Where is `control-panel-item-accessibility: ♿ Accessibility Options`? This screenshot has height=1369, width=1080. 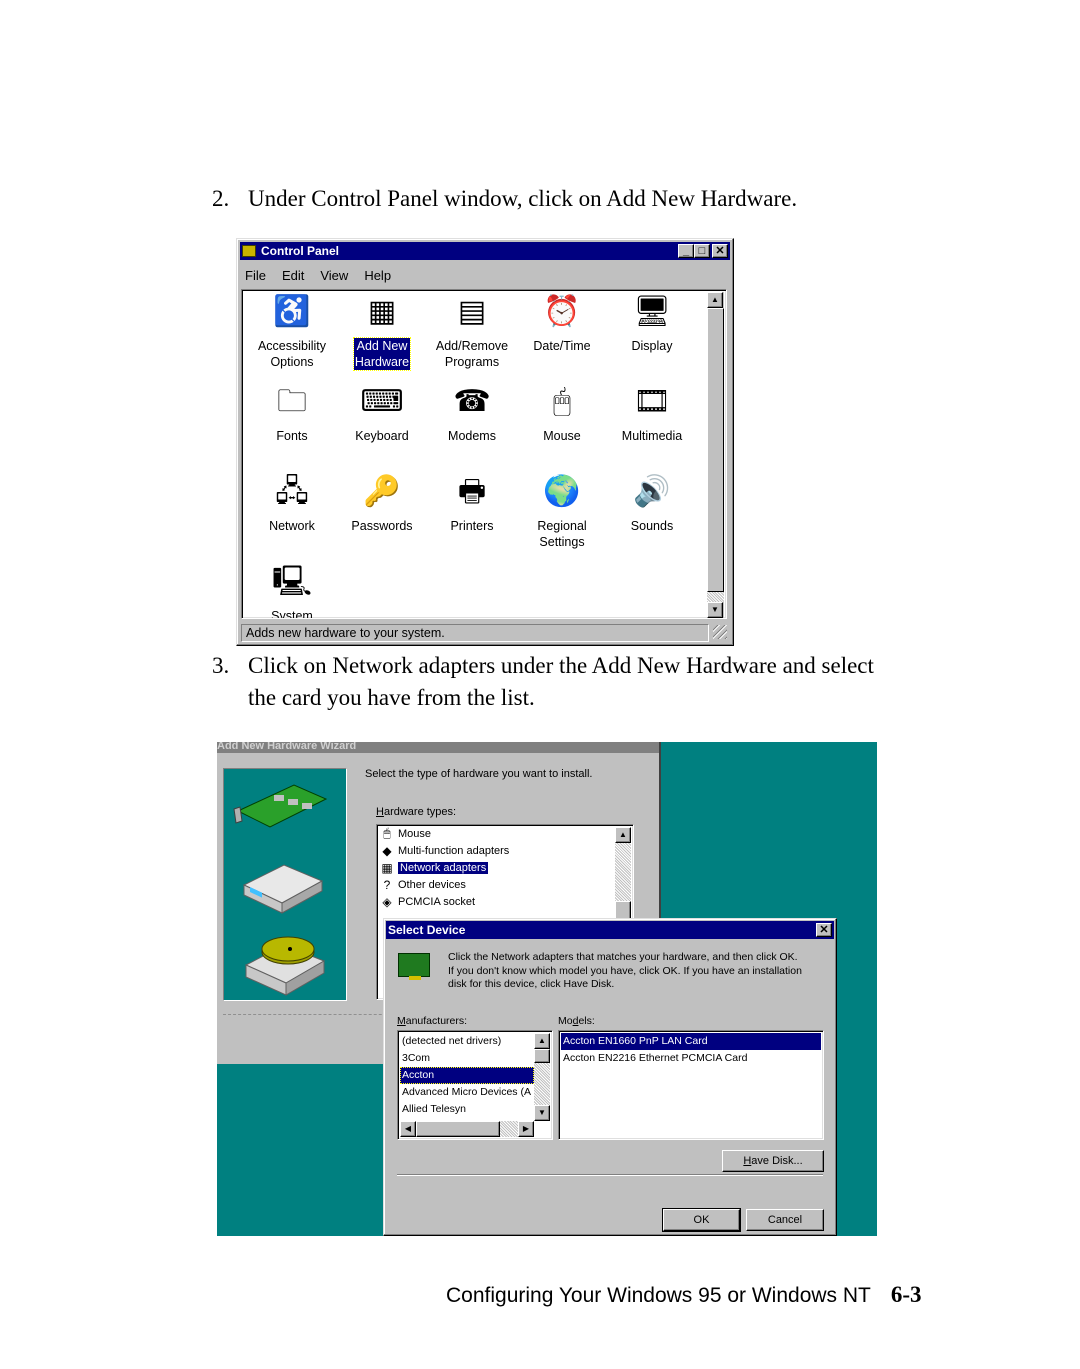
control-panel-item-accessibility: ♿ Accessibility Options is located at coordinates (292, 331).